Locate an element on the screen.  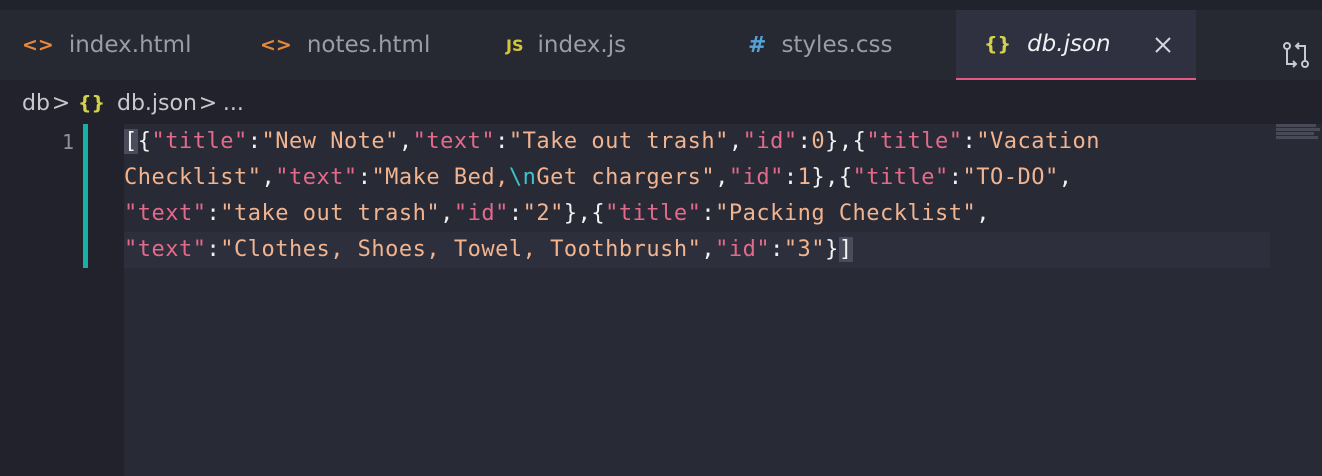
close-icon is located at coordinates (1163, 45).